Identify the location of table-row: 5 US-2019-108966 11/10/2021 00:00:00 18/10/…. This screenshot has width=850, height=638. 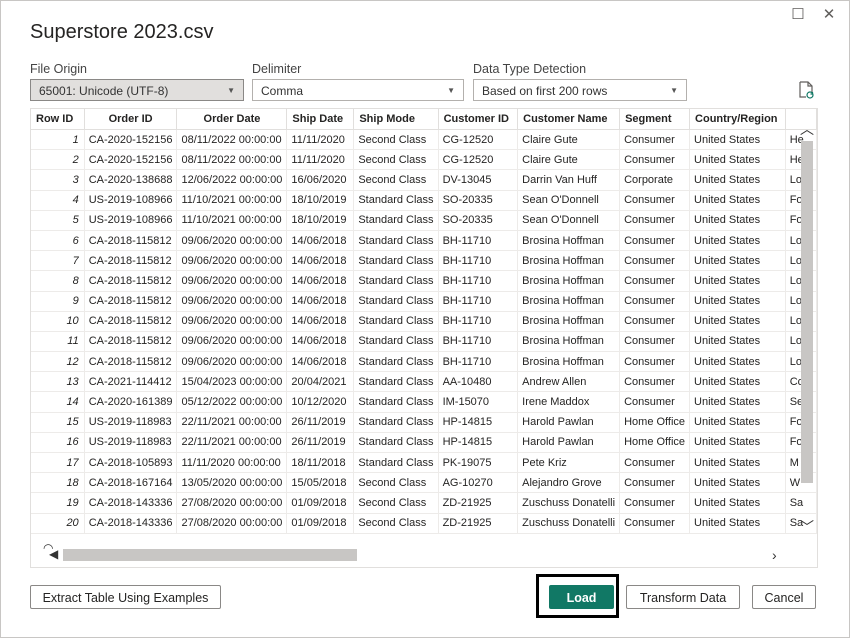
(424, 220).